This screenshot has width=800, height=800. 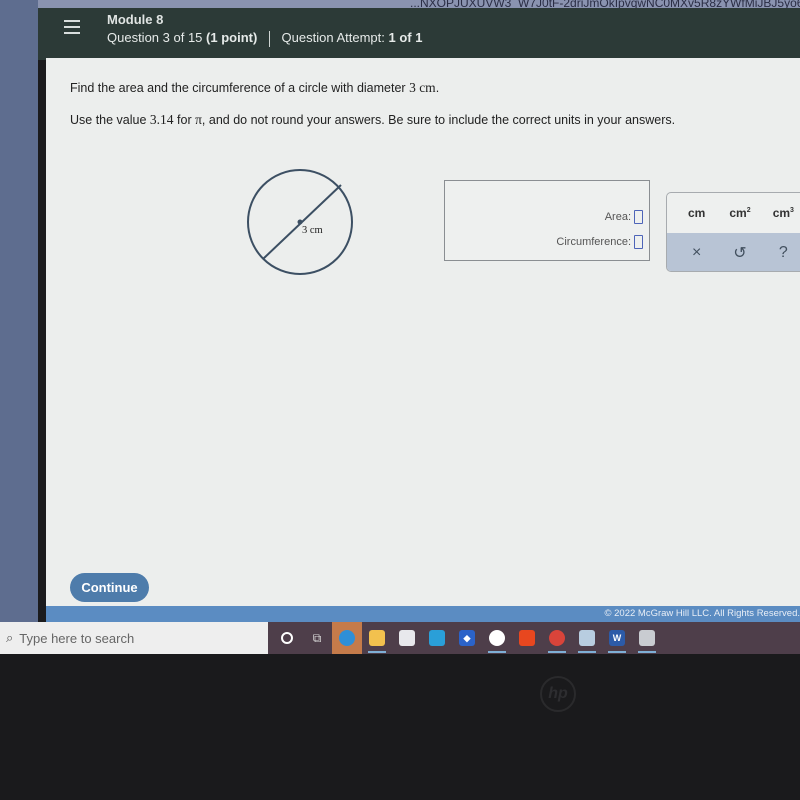 I want to click on taskbar-apps: ⧉ ◆ W, so click(x=467, y=638).